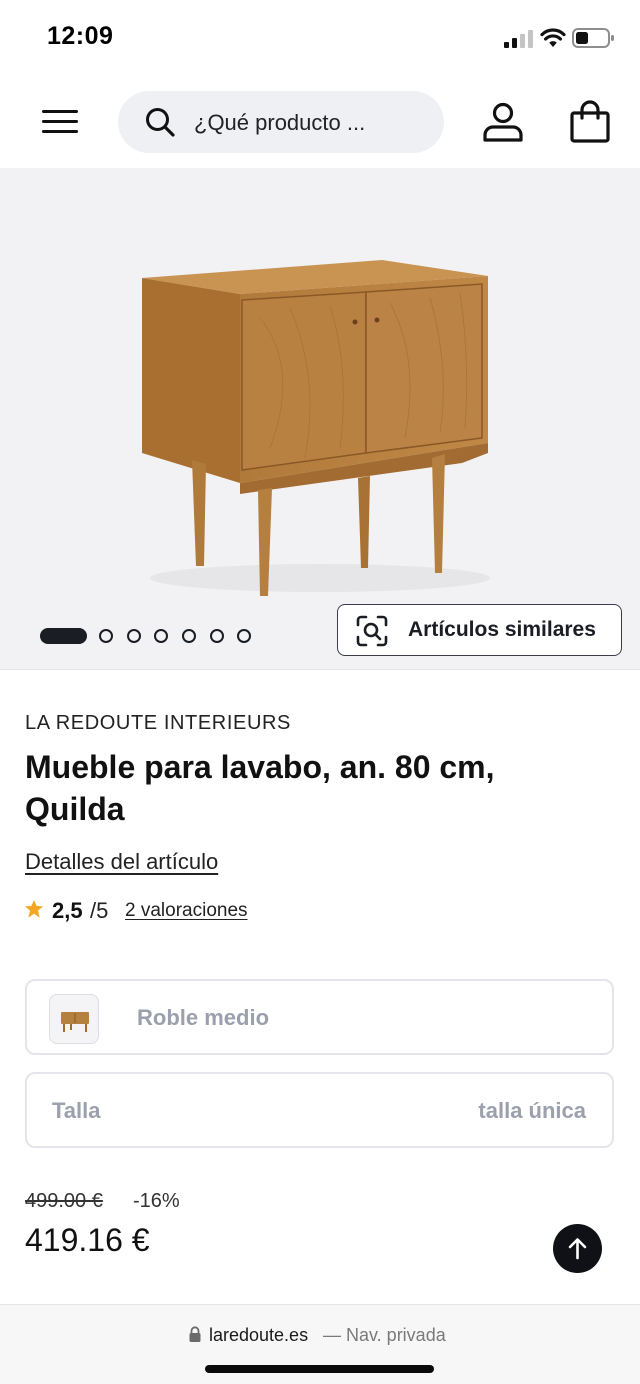 This screenshot has width=640, height=1384. Describe the element at coordinates (195, 1334) in the screenshot. I see `lock-icon` at that location.